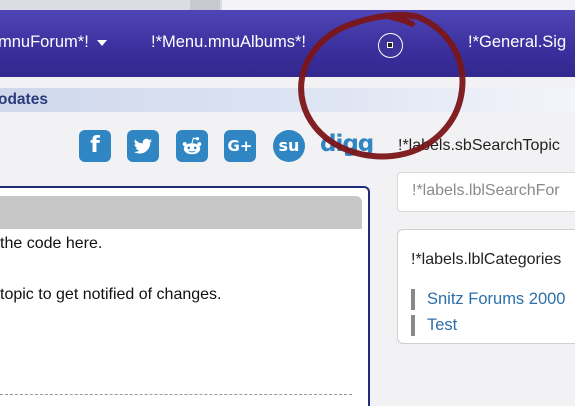 The image size is (575, 406). I want to click on search-input, so click(493, 191).